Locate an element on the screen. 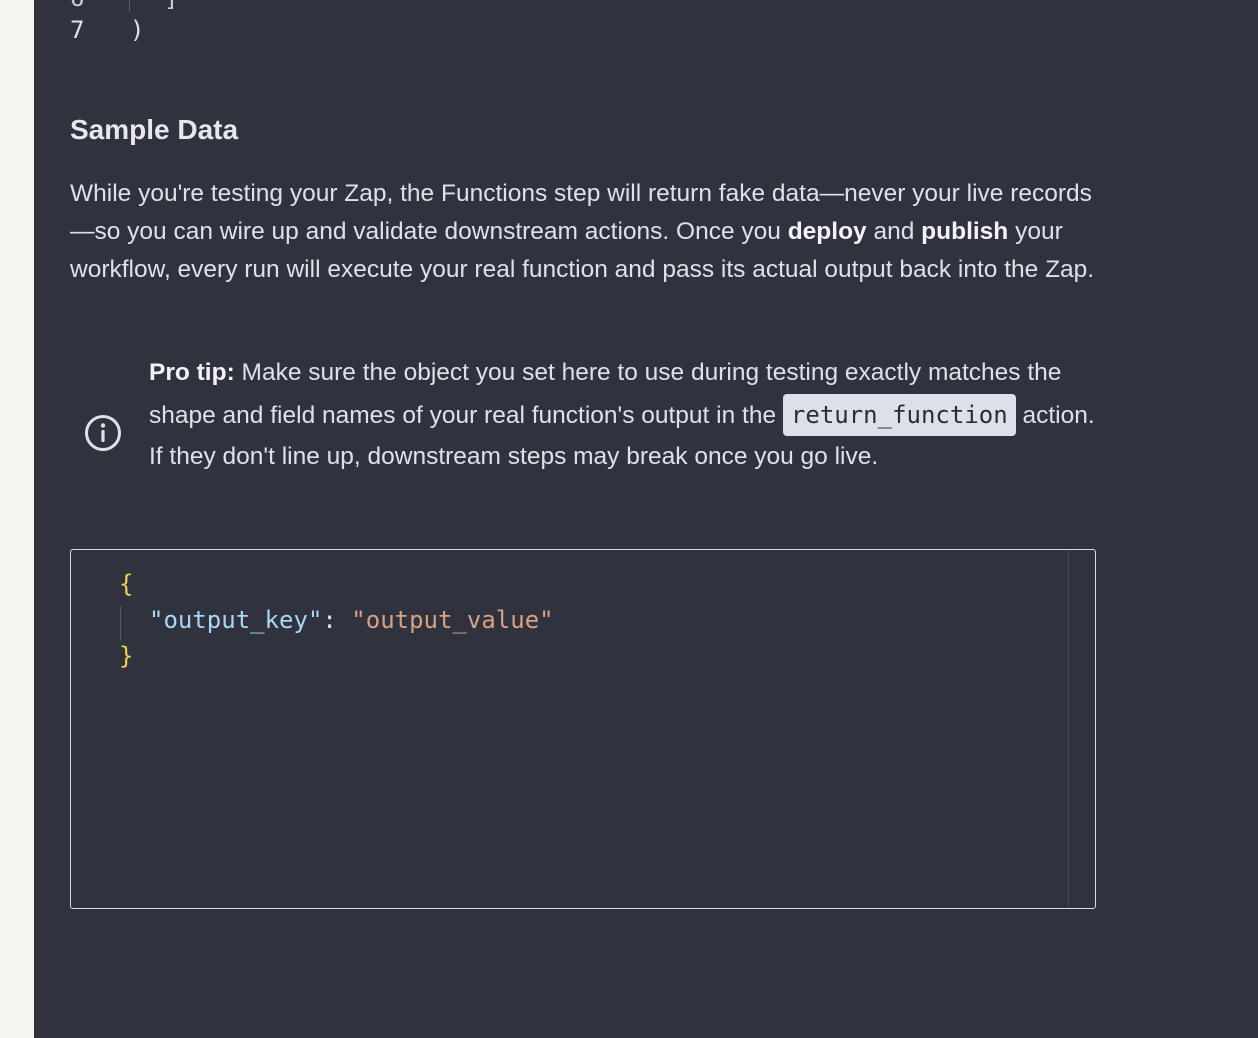  json-line: "output_key": "output_value" is located at coordinates (351, 620).